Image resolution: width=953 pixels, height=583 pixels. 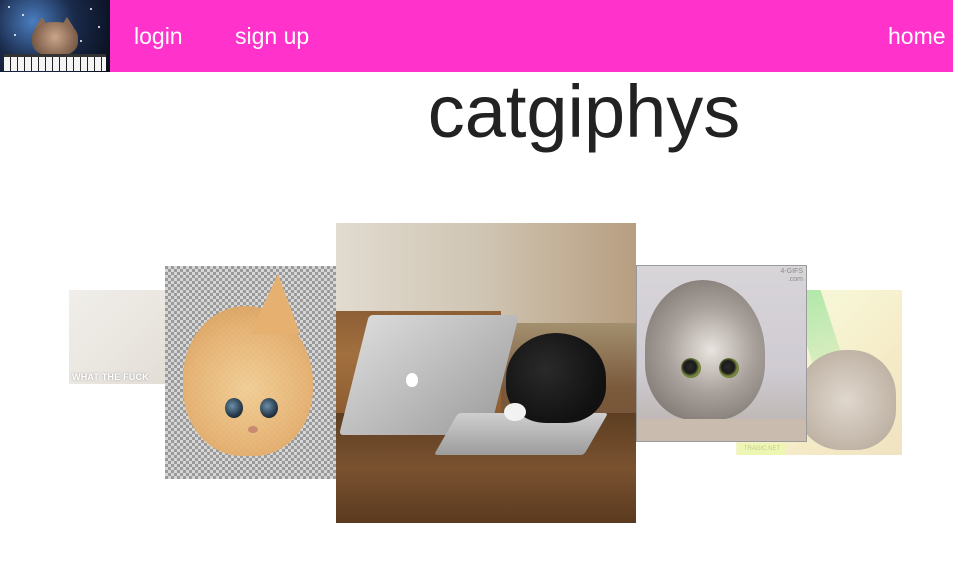 What do you see at coordinates (110, 377) in the screenshot?
I see `gif-caption: WHAT THE FUCK` at bounding box center [110, 377].